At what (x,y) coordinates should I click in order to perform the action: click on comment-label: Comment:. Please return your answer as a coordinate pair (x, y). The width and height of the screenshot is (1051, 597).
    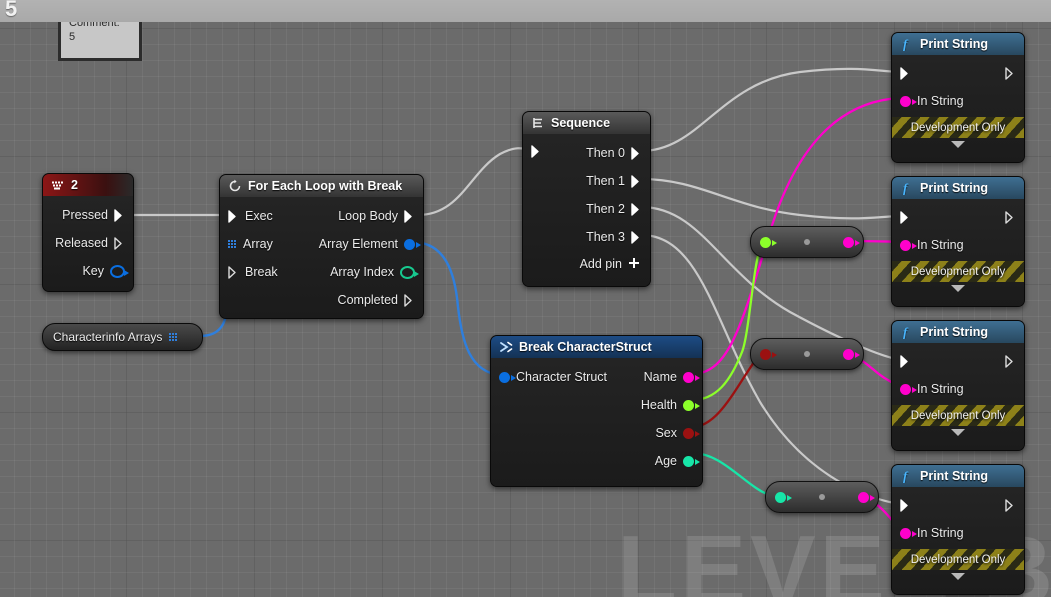
    Looking at the image, I should click on (94, 25).